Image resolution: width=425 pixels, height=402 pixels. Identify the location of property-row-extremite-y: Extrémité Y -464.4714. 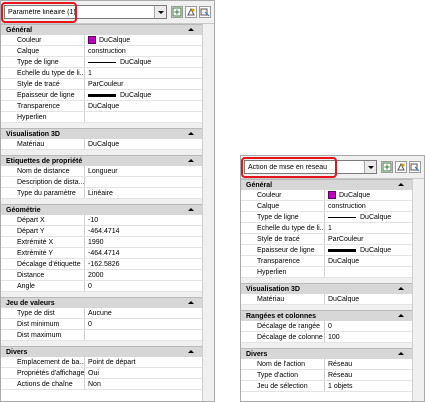
(101, 253).